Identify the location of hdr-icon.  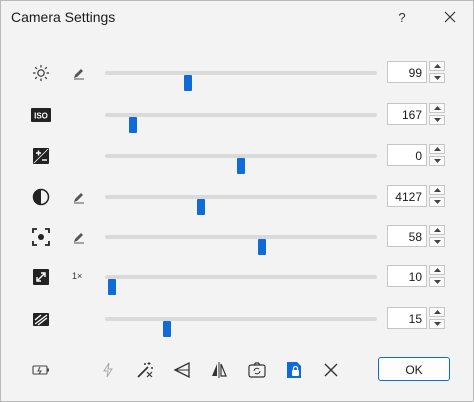
(41, 319).